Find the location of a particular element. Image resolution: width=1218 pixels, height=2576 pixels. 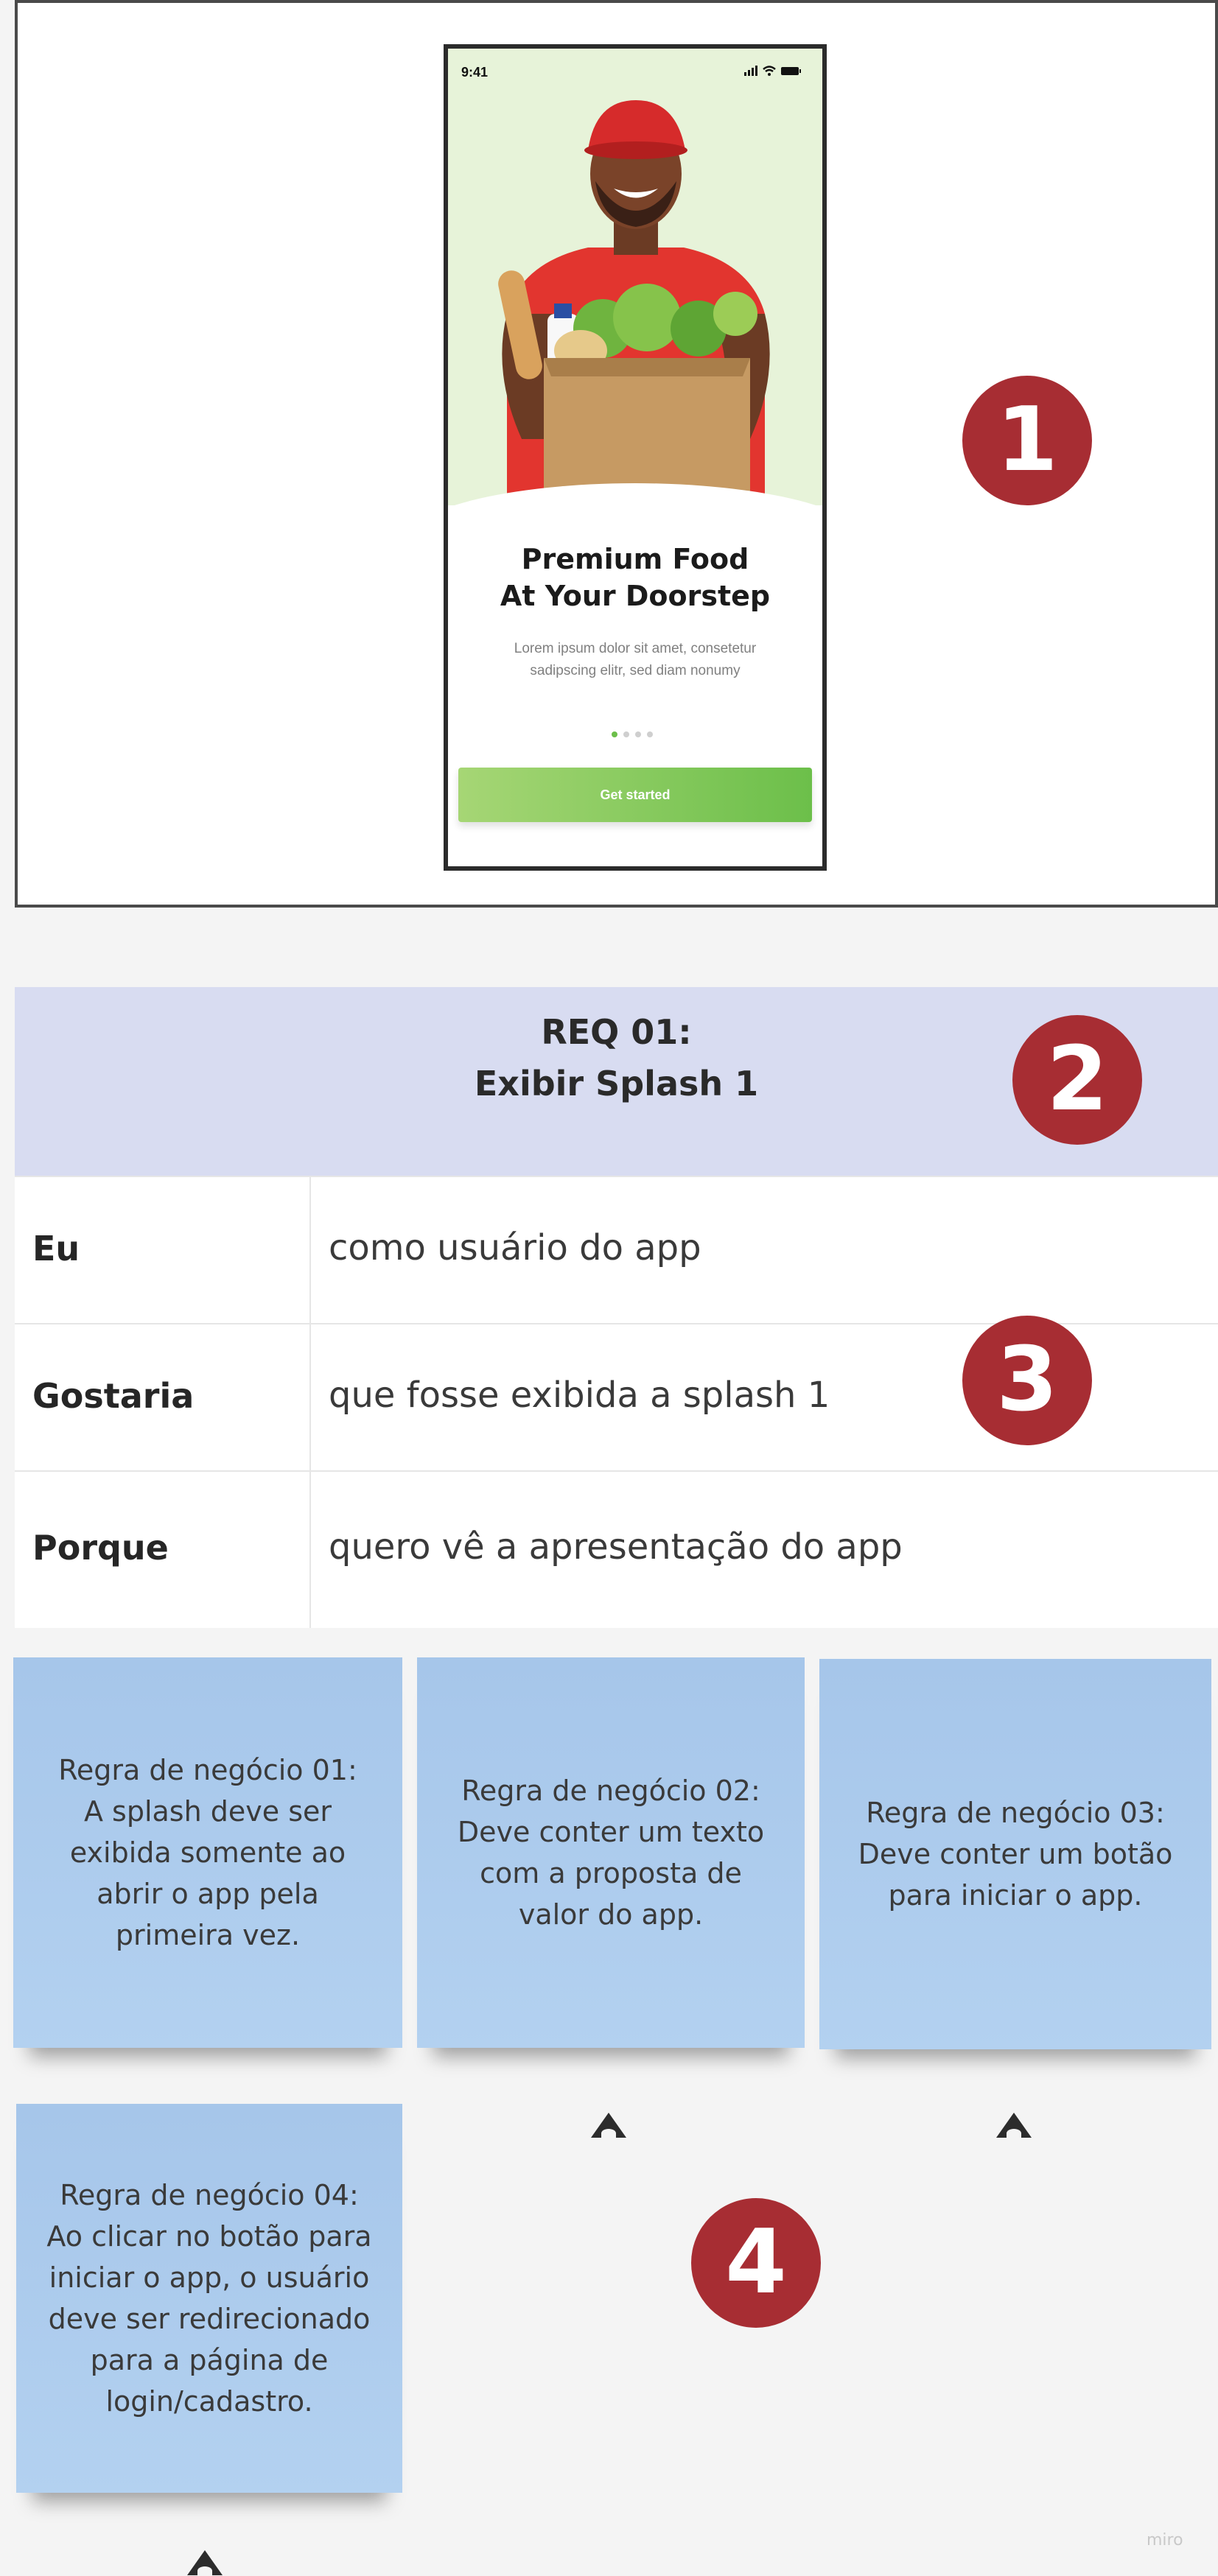

miro-watermark: miro is located at coordinates (1165, 2540).